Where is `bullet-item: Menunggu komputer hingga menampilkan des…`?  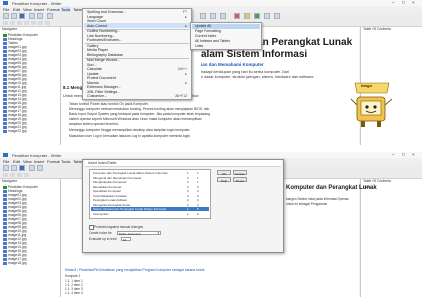 bullet-item: Menunggu komputer hingga menampilkan des… is located at coordinates (130, 130).